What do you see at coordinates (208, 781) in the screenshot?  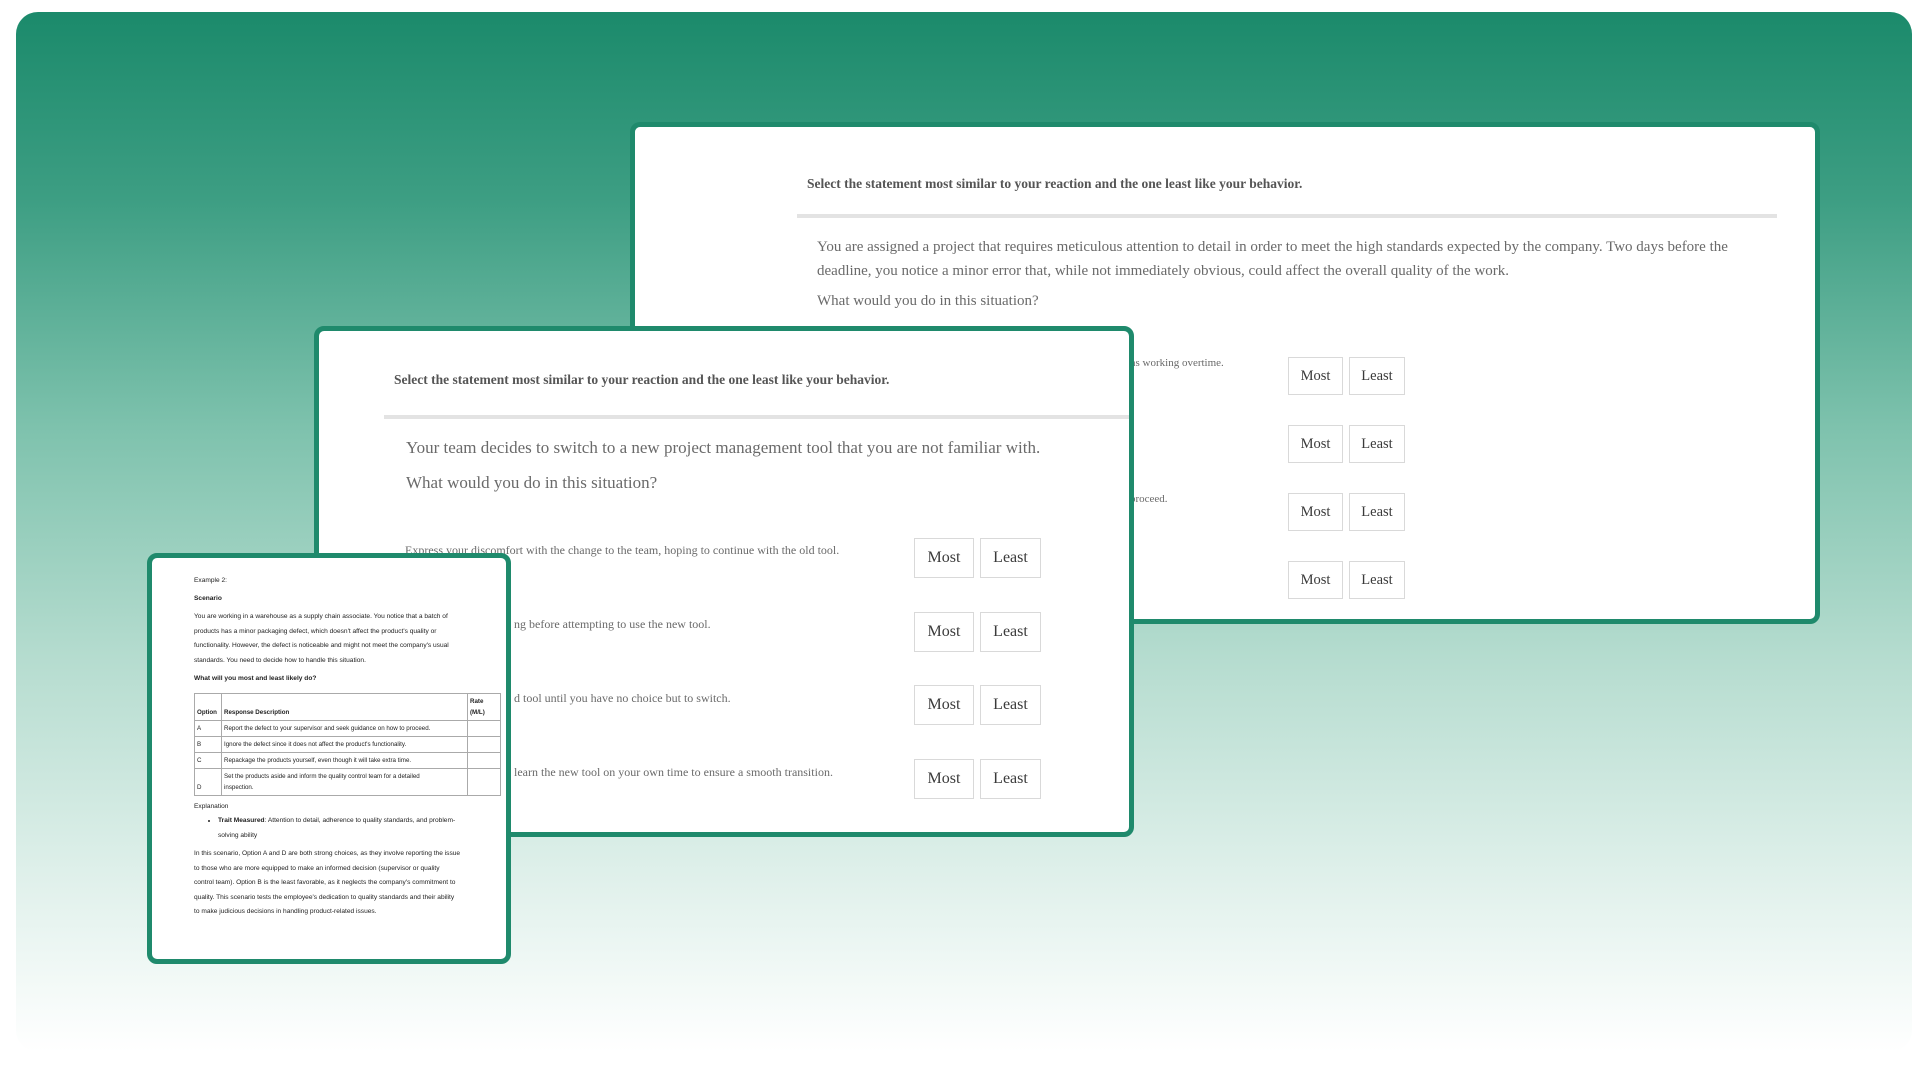 I see `table-cell-option: D` at bounding box center [208, 781].